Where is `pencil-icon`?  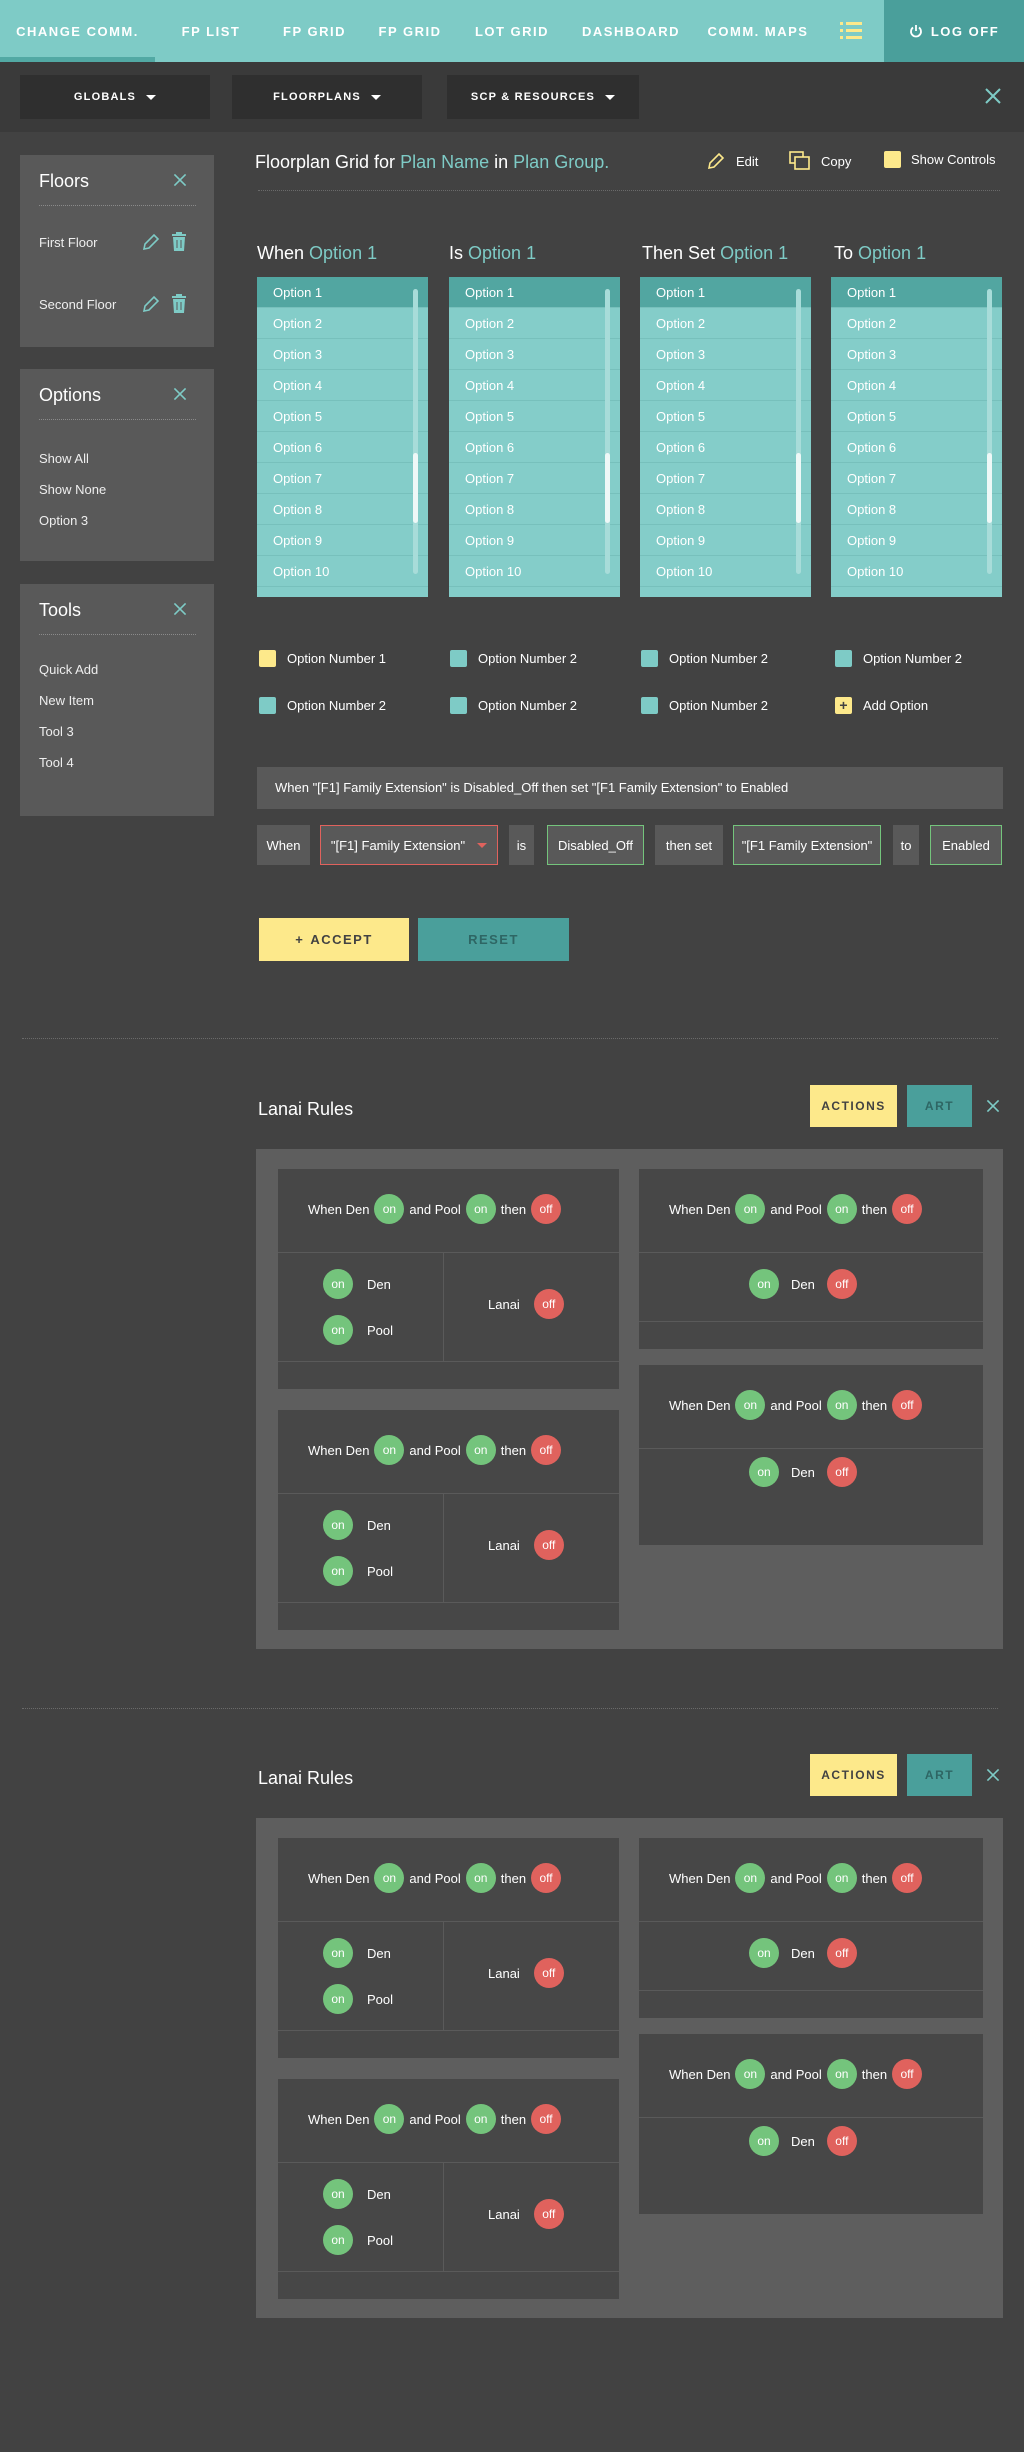 pencil-icon is located at coordinates (151, 242).